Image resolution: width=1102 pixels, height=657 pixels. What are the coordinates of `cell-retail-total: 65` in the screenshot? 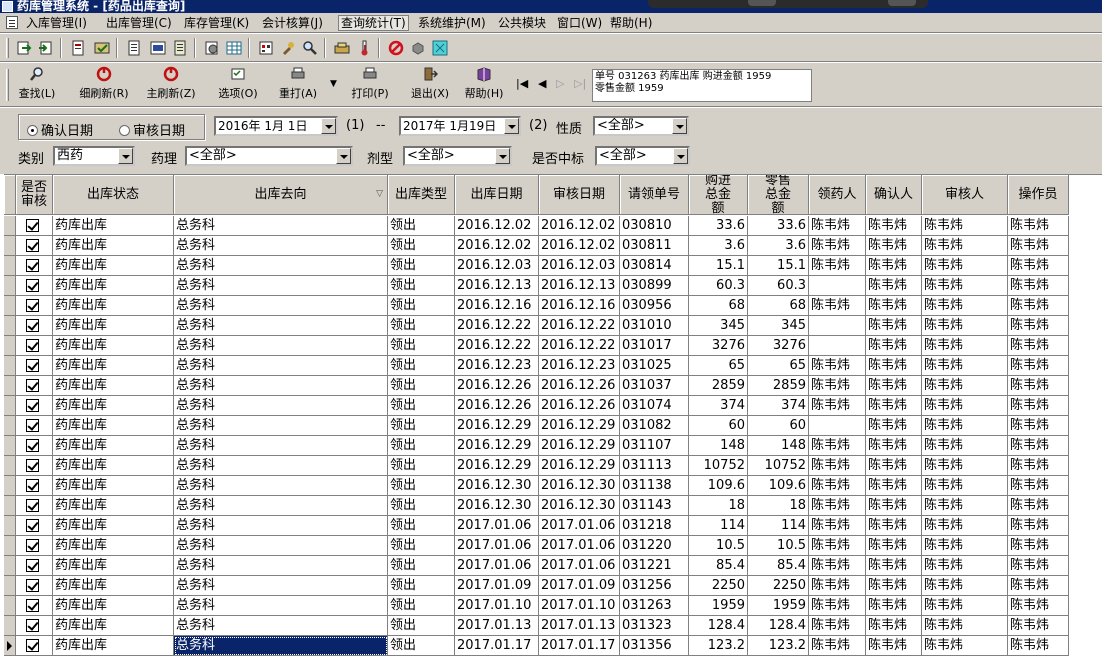 It's located at (778, 366).